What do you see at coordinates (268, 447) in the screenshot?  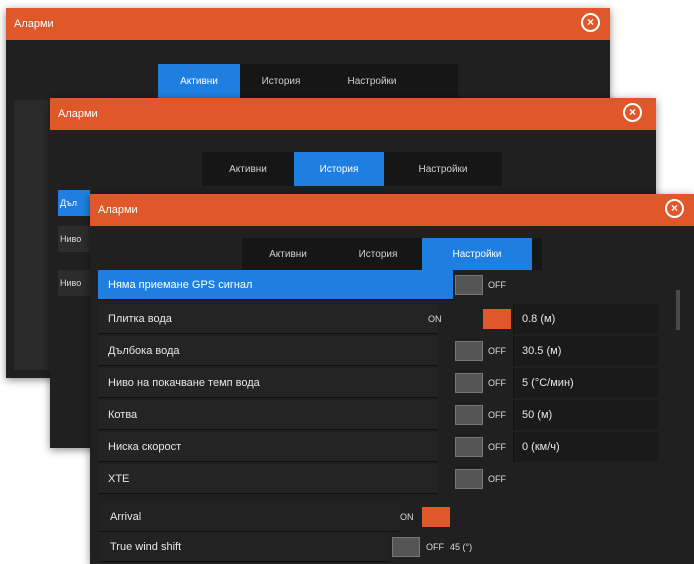 I see `setting-label: Ниска скорост` at bounding box center [268, 447].